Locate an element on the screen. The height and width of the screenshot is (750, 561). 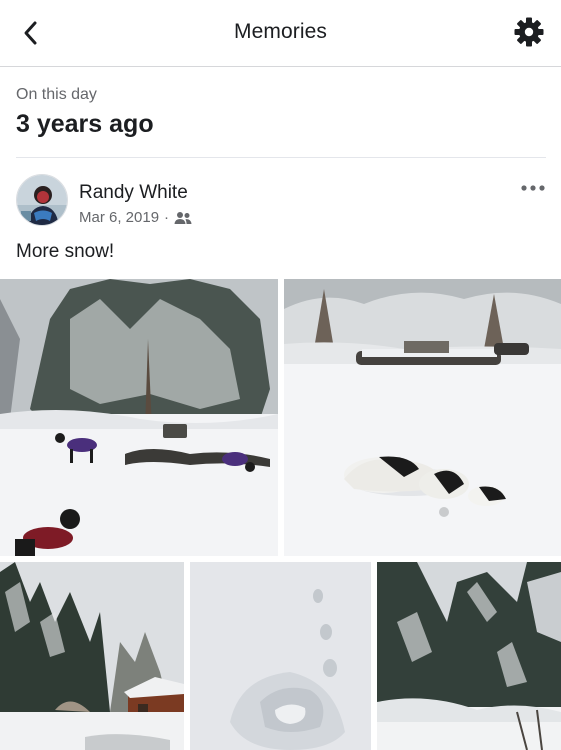
more-options-button is located at coordinates (533, 188).